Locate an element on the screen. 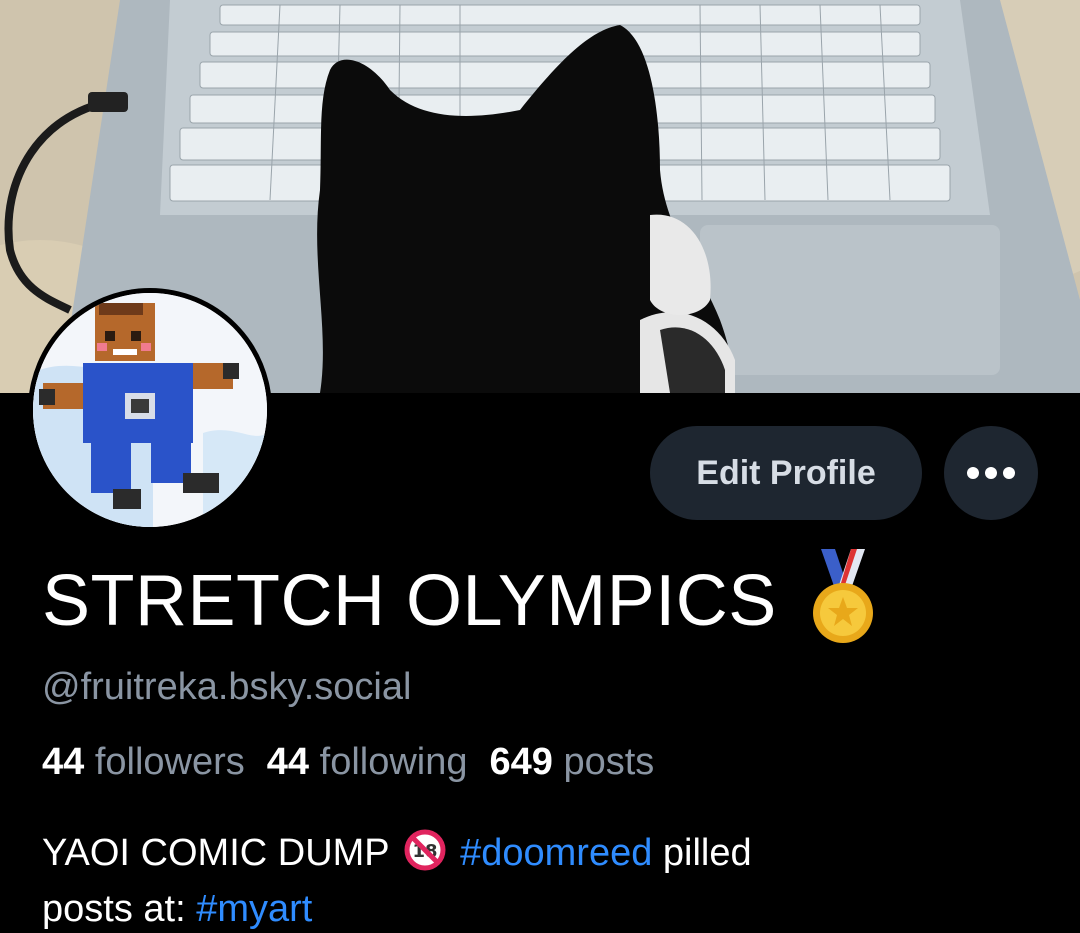 This screenshot has width=1080, height=933. following-label: following is located at coordinates (393, 762).